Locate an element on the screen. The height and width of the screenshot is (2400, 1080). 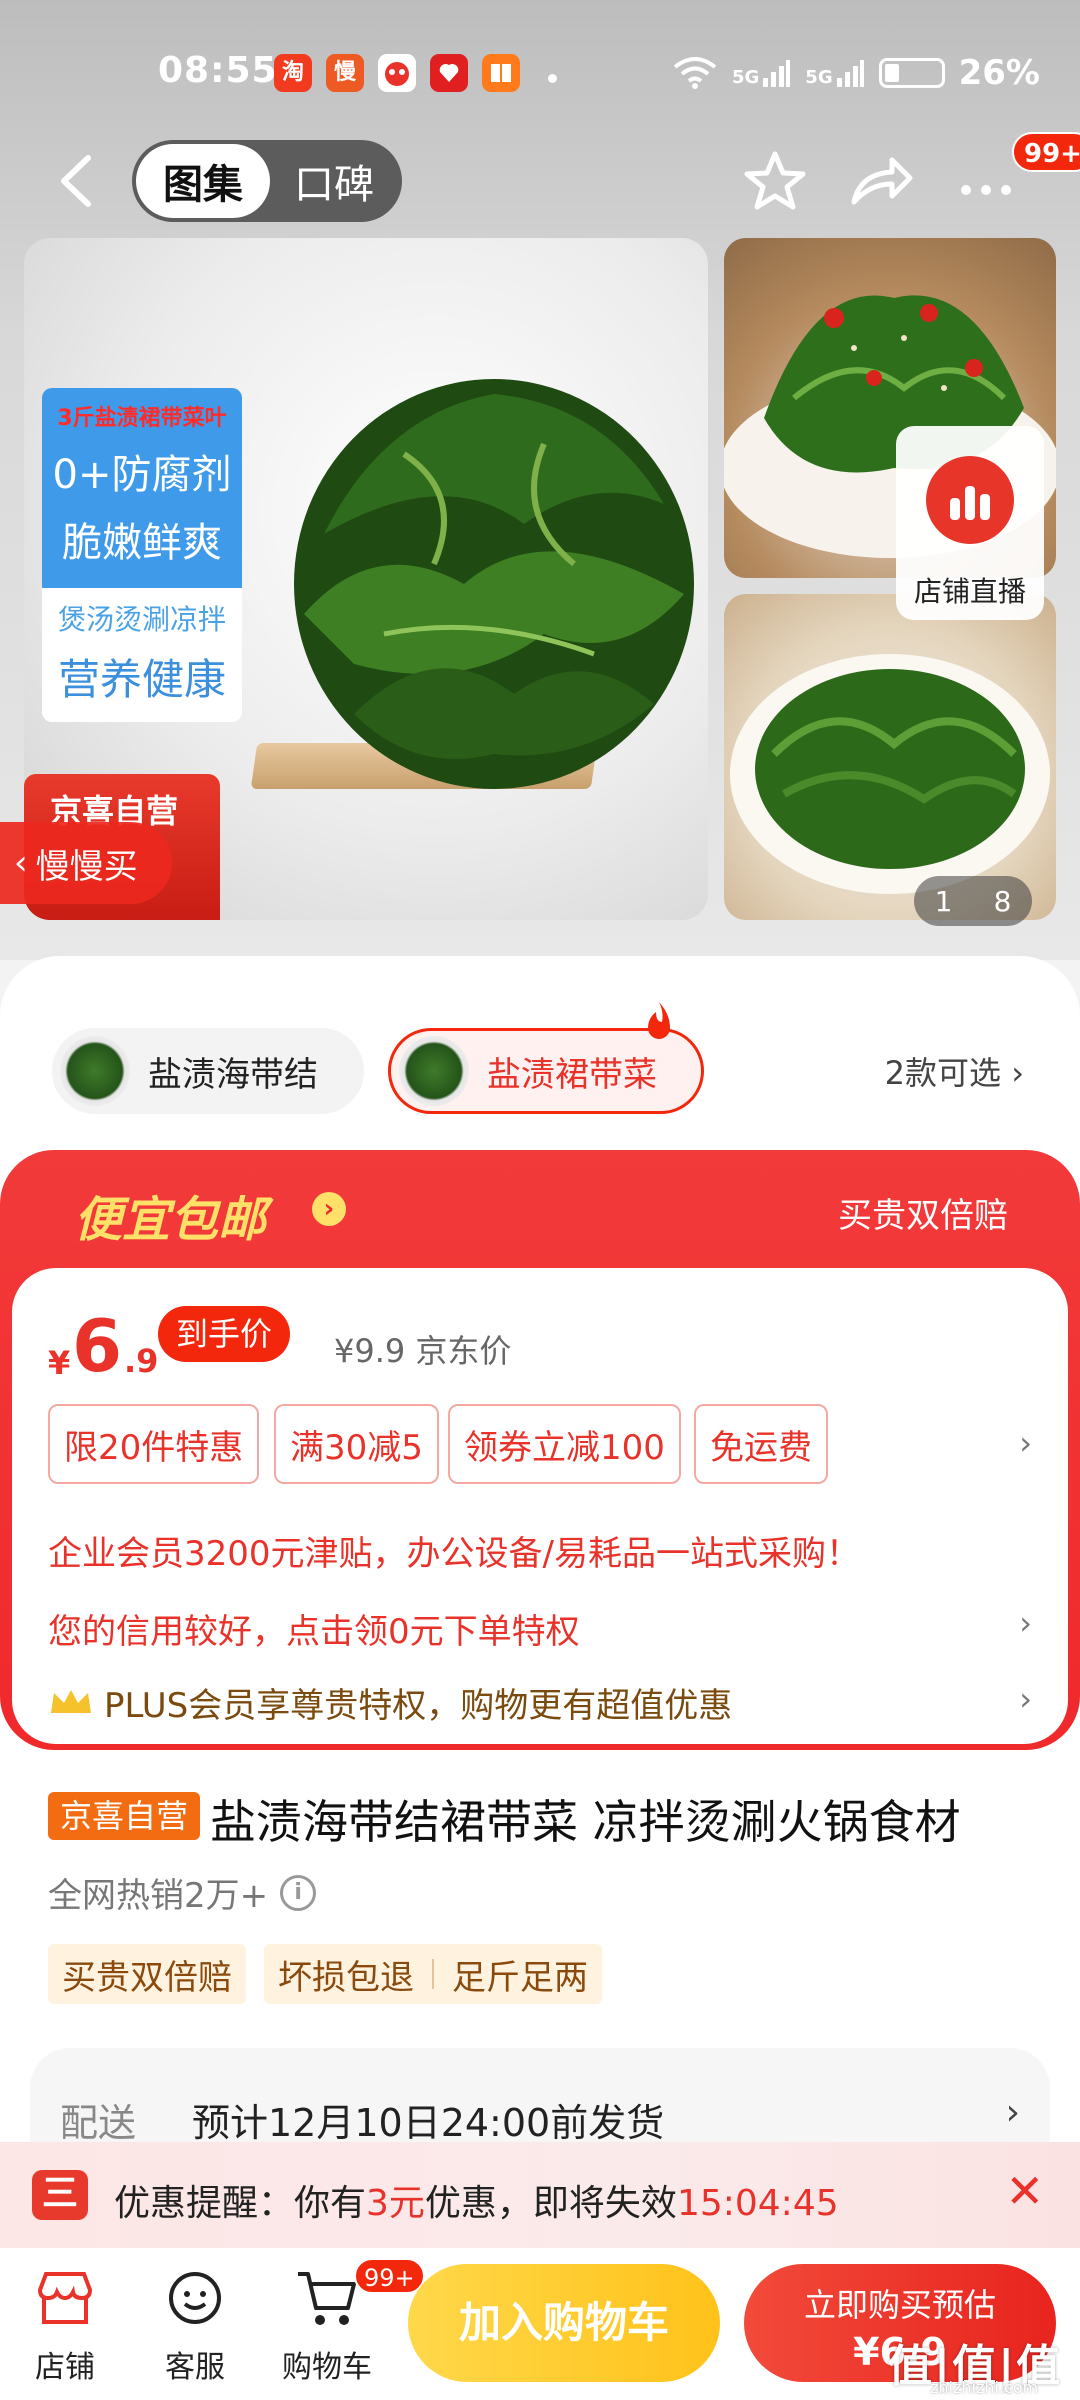
coupon-chip: 领券立减100 is located at coordinates (564, 1444).